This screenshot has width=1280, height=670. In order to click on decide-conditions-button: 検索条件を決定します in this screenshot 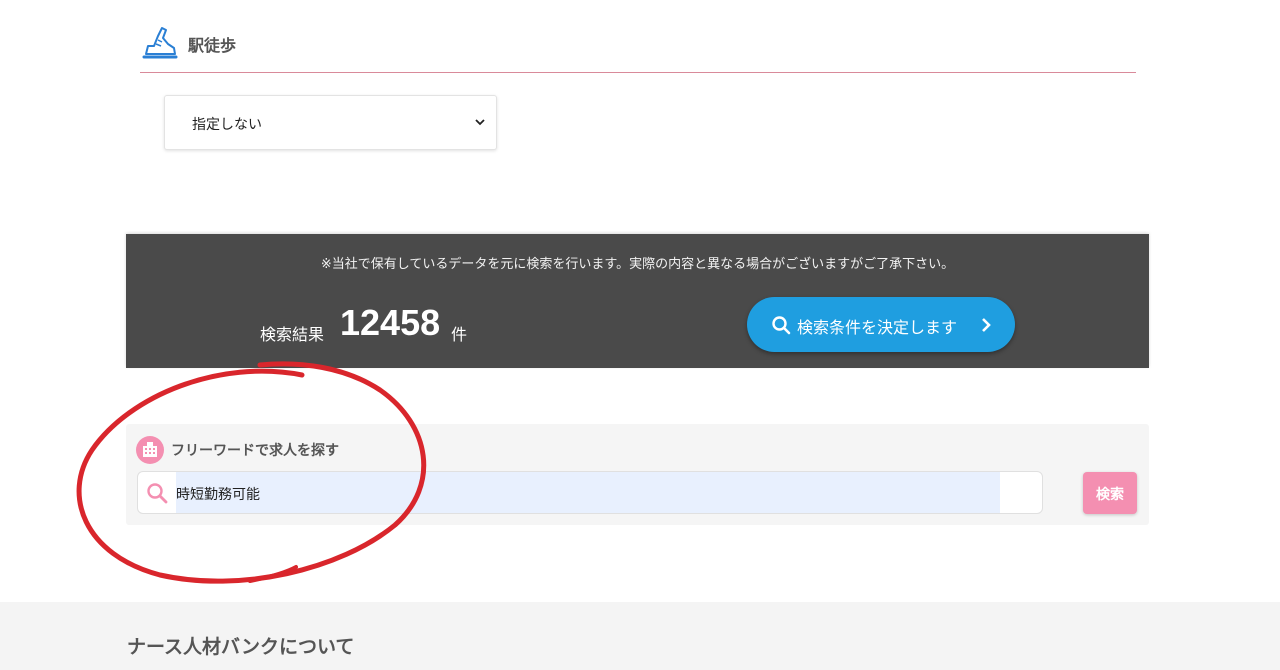, I will do `click(881, 324)`.